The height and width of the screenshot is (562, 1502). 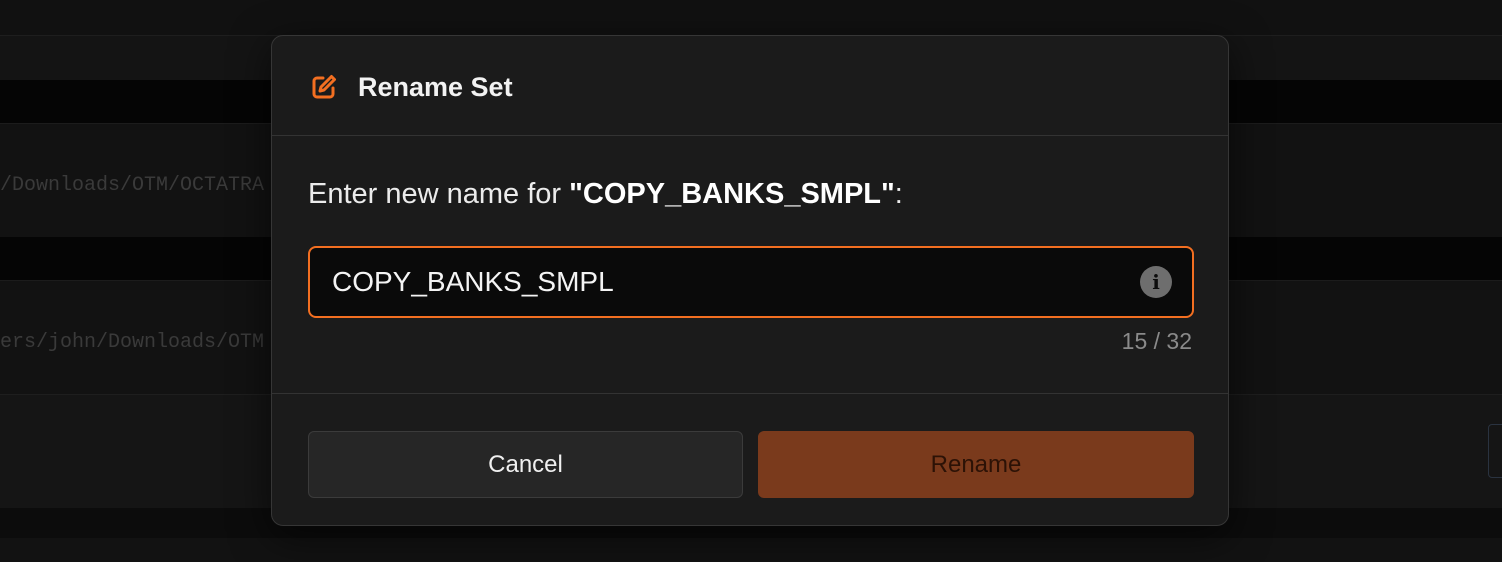 I want to click on cancel-button: Cancel, so click(x=525, y=464).